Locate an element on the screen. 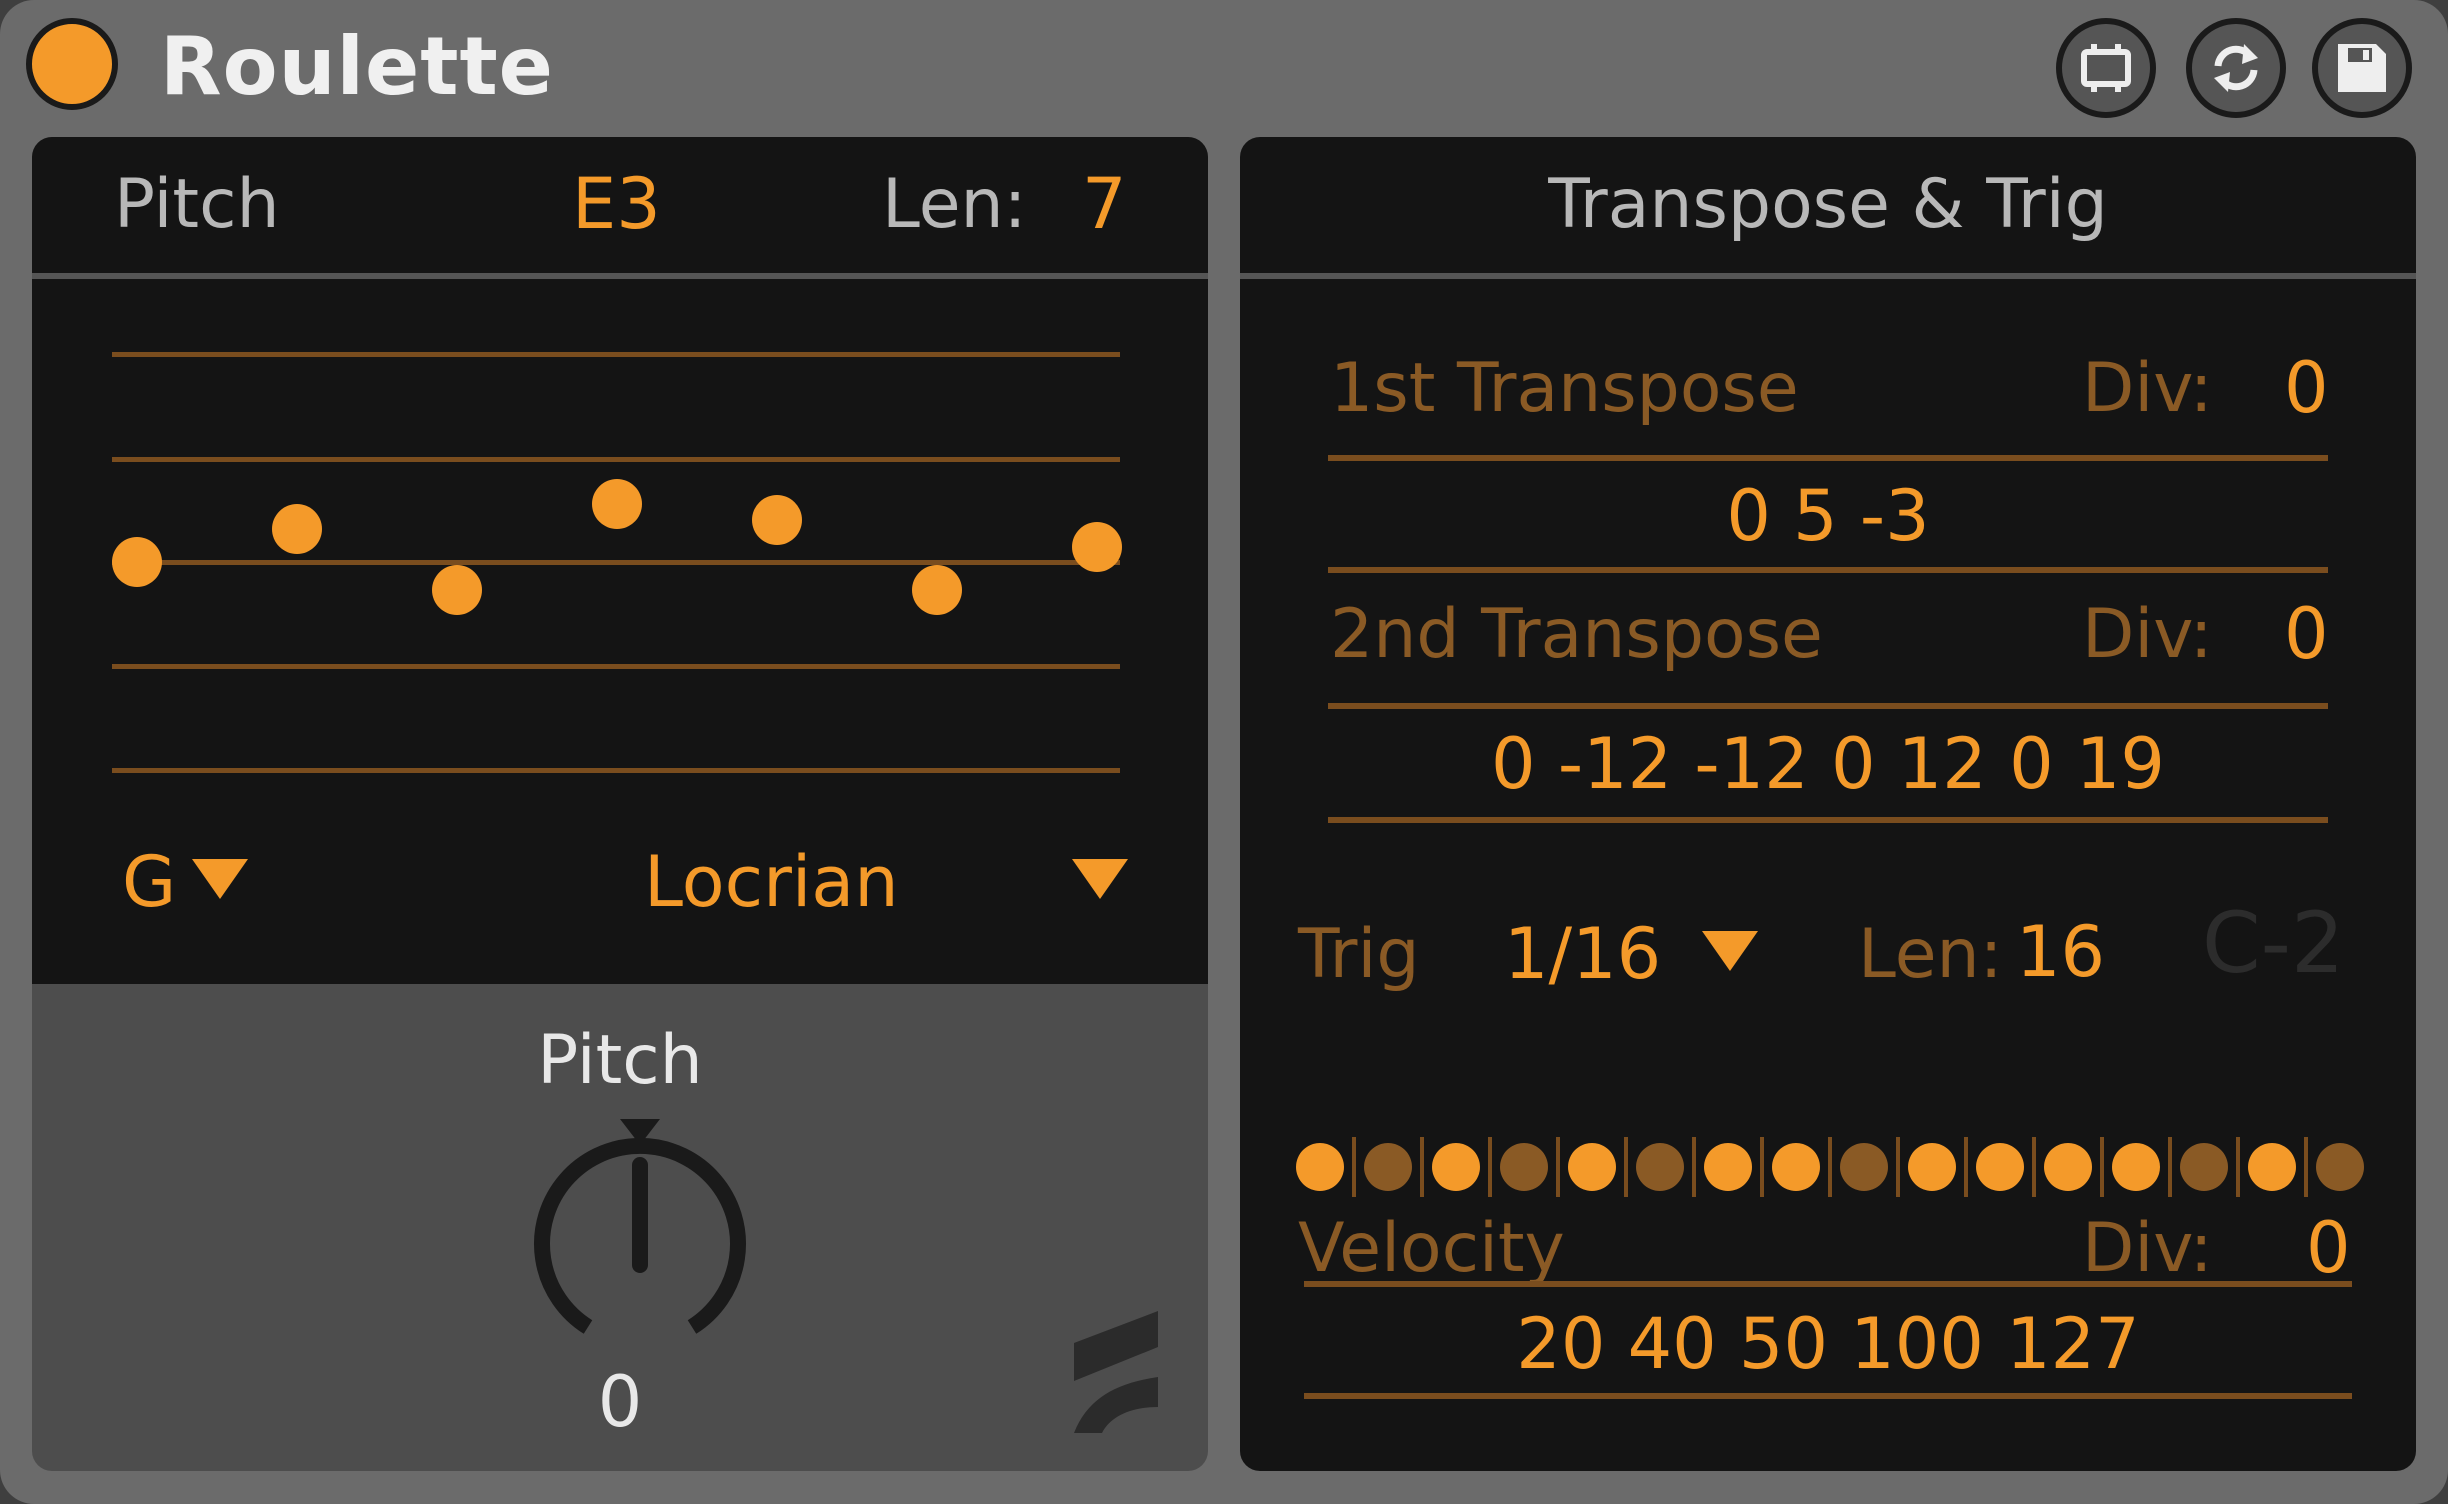  pitch-knob-value: 0 is located at coordinates (620, 1402).